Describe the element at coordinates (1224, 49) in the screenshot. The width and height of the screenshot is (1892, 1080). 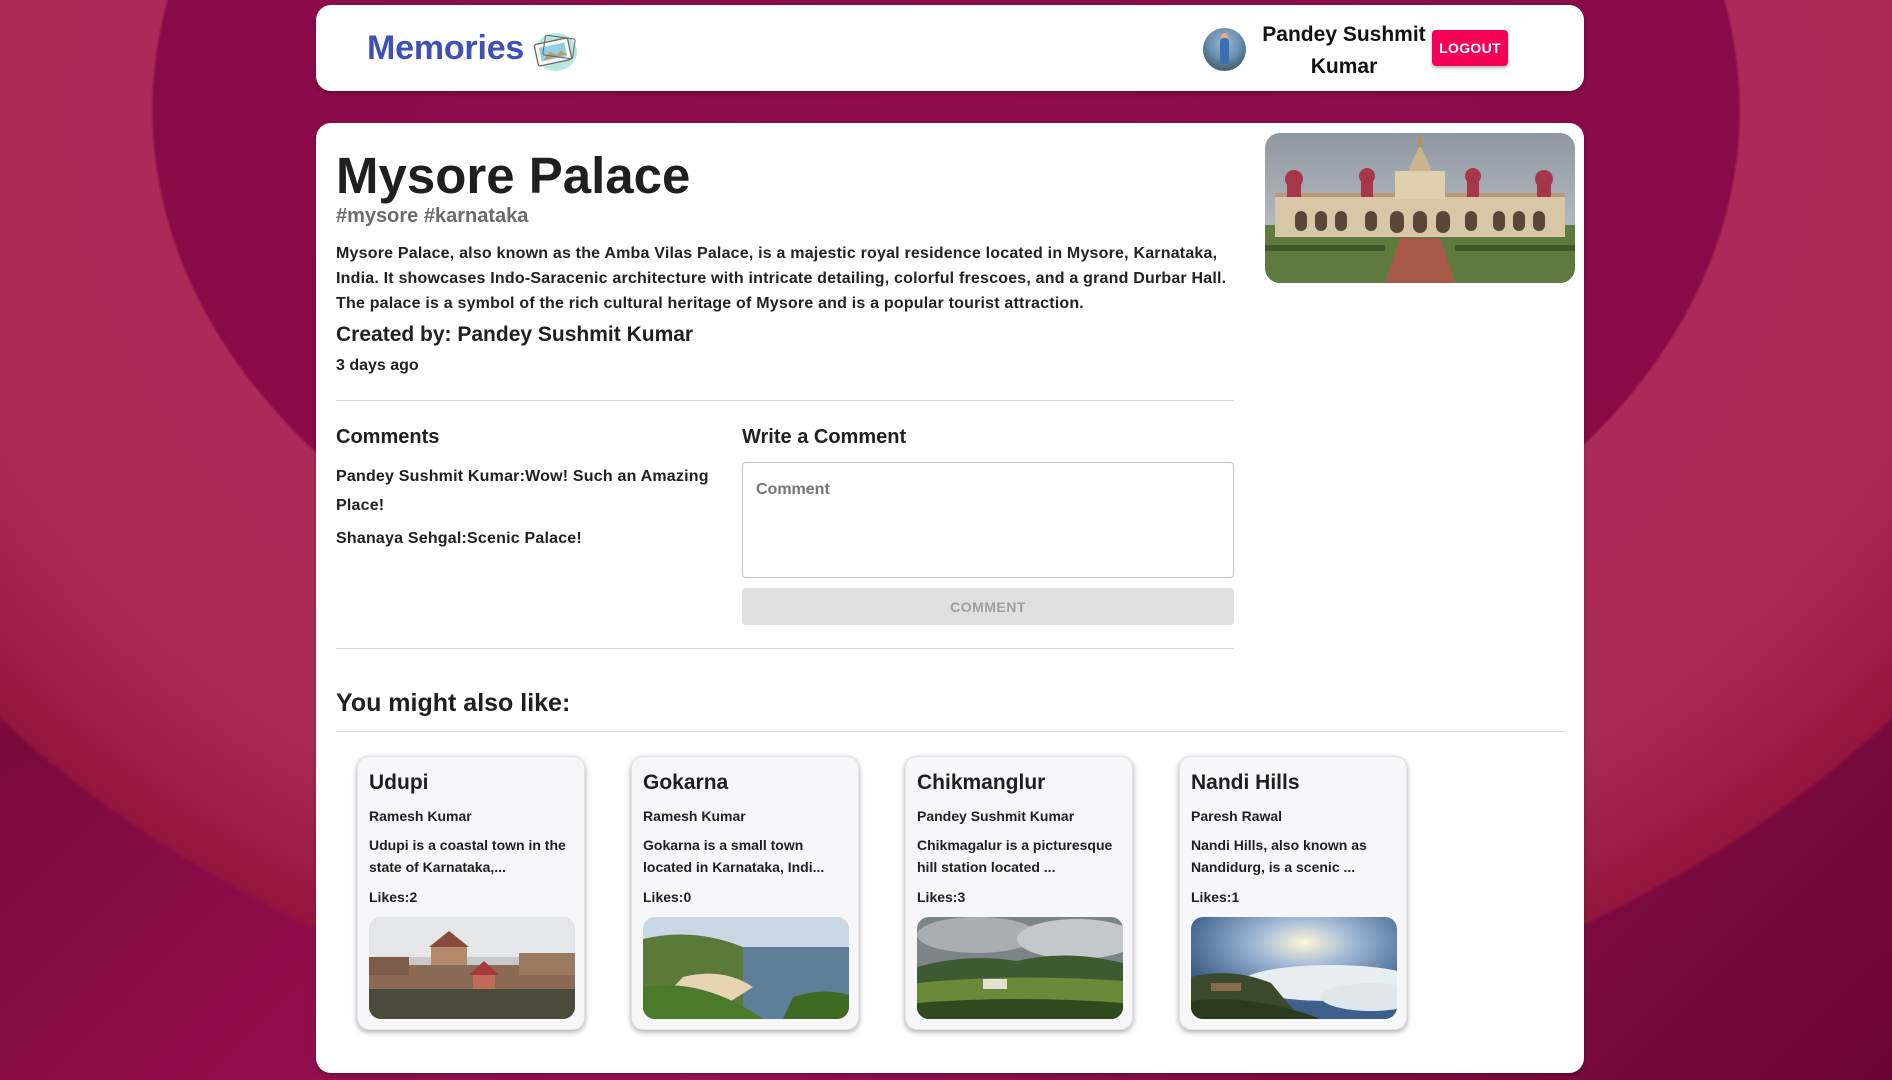
I see `user-avatar` at that location.